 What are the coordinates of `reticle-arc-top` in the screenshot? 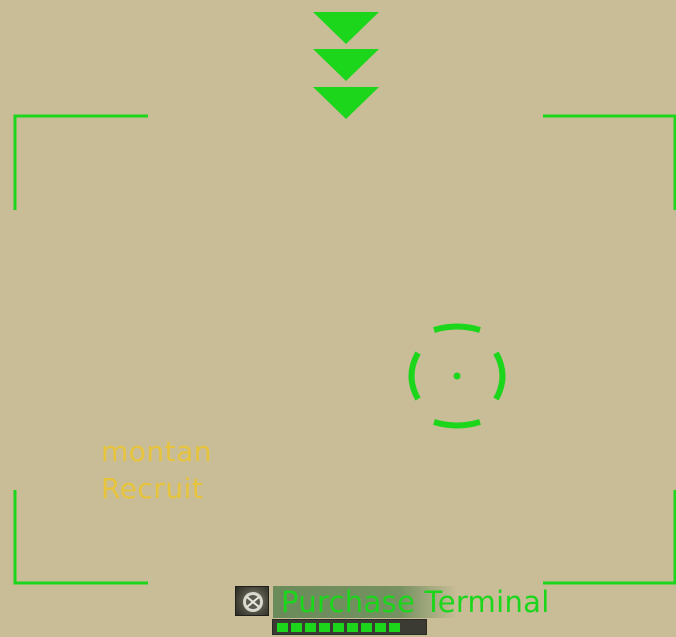 It's located at (457, 328).